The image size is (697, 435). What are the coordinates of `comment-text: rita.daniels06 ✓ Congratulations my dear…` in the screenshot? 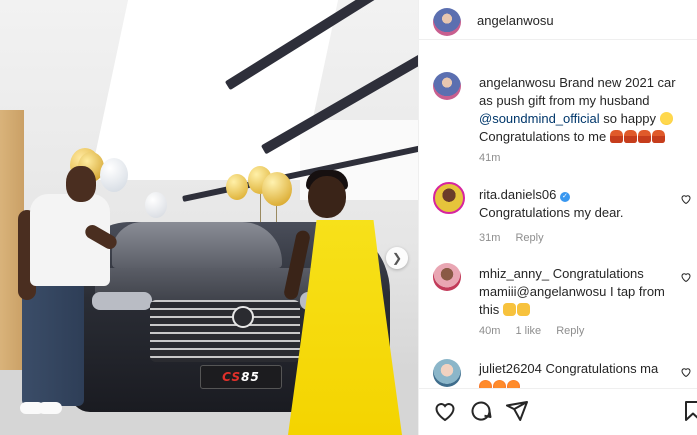 It's located at (579, 204).